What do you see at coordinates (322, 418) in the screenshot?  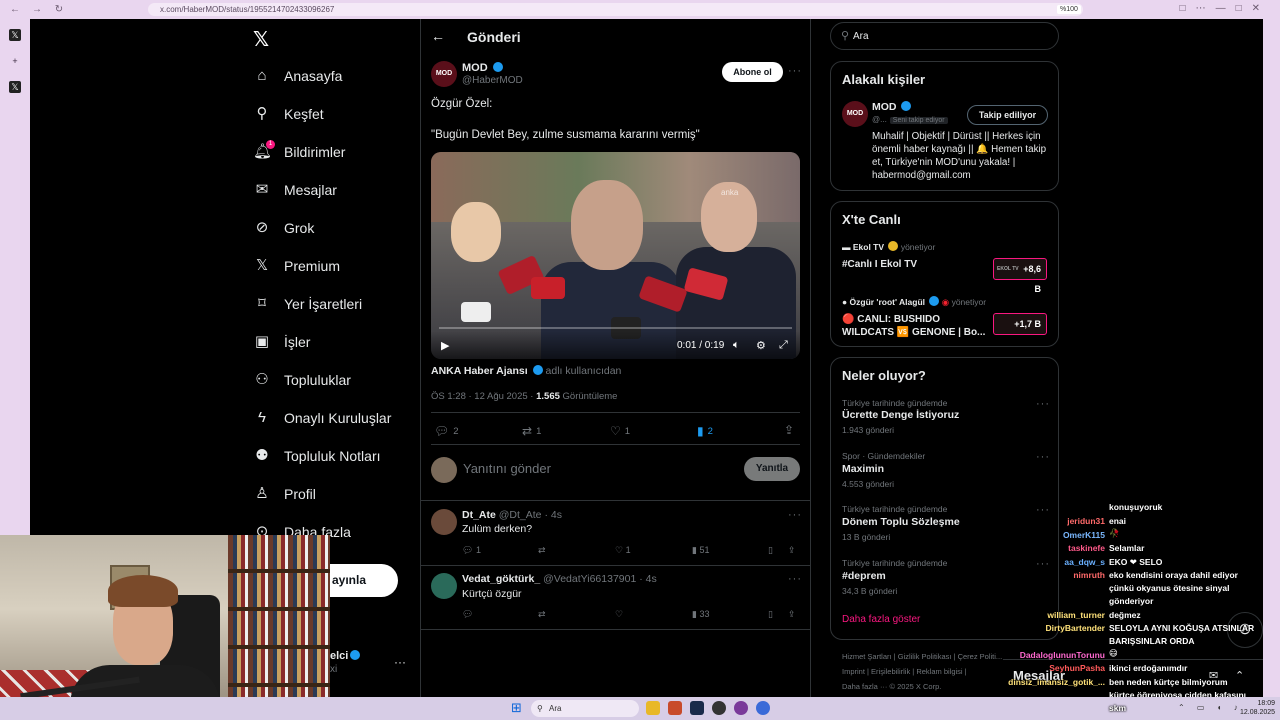 I see `nav-item-verified-orgs: ϟ Onaylı Kuruluşlar` at bounding box center [322, 418].